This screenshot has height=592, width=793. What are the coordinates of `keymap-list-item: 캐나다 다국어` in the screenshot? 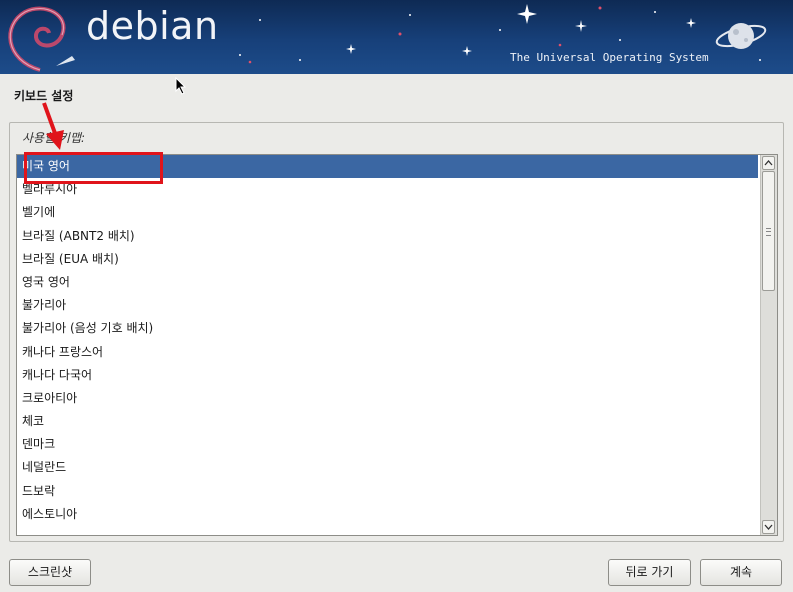 It's located at (387, 375).